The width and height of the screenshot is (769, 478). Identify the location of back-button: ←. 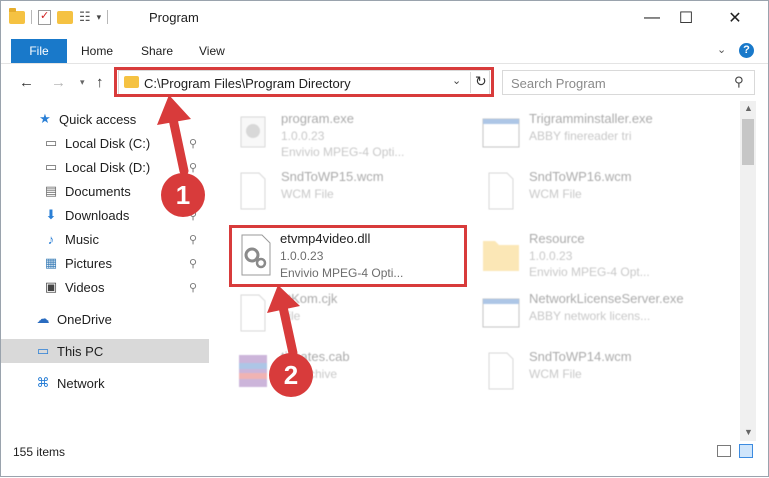
(26, 82).